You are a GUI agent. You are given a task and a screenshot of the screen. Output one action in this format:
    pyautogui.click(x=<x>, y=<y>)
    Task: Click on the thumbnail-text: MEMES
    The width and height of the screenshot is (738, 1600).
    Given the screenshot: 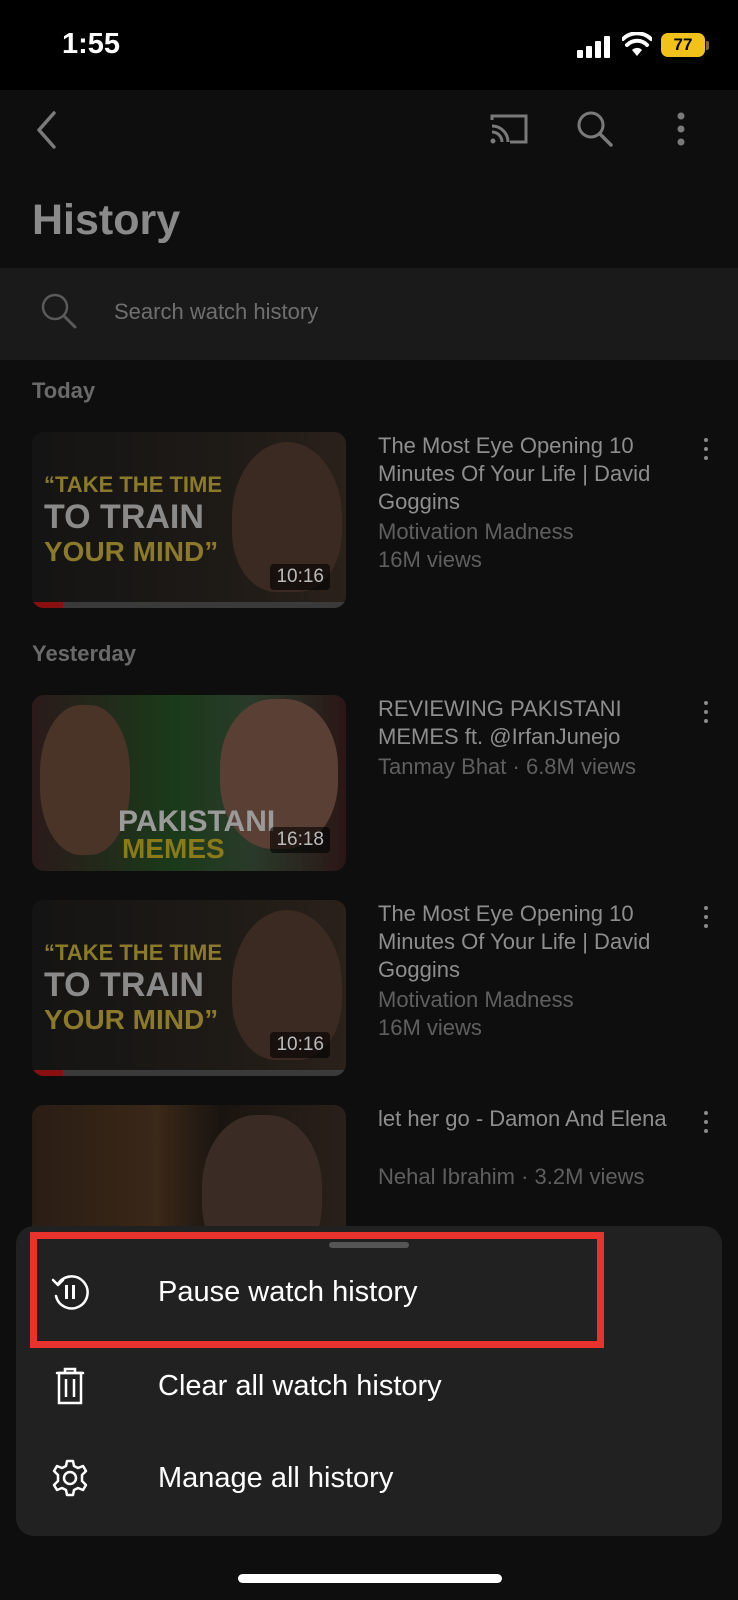 What is the action you would take?
    pyautogui.click(x=173, y=848)
    